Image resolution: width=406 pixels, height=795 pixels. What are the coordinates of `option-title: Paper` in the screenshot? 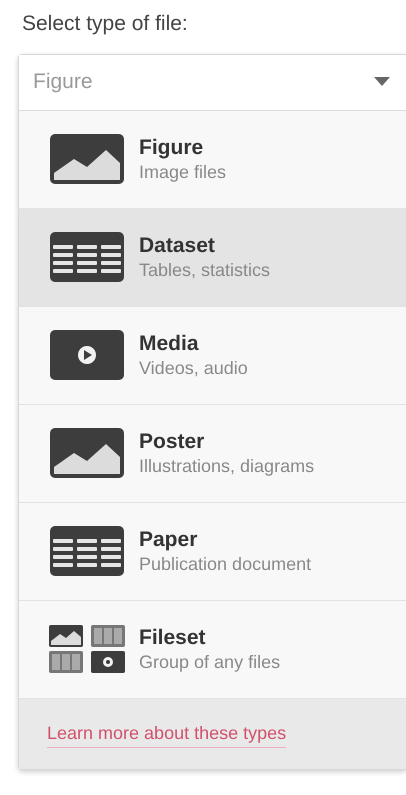 It's located at (168, 539).